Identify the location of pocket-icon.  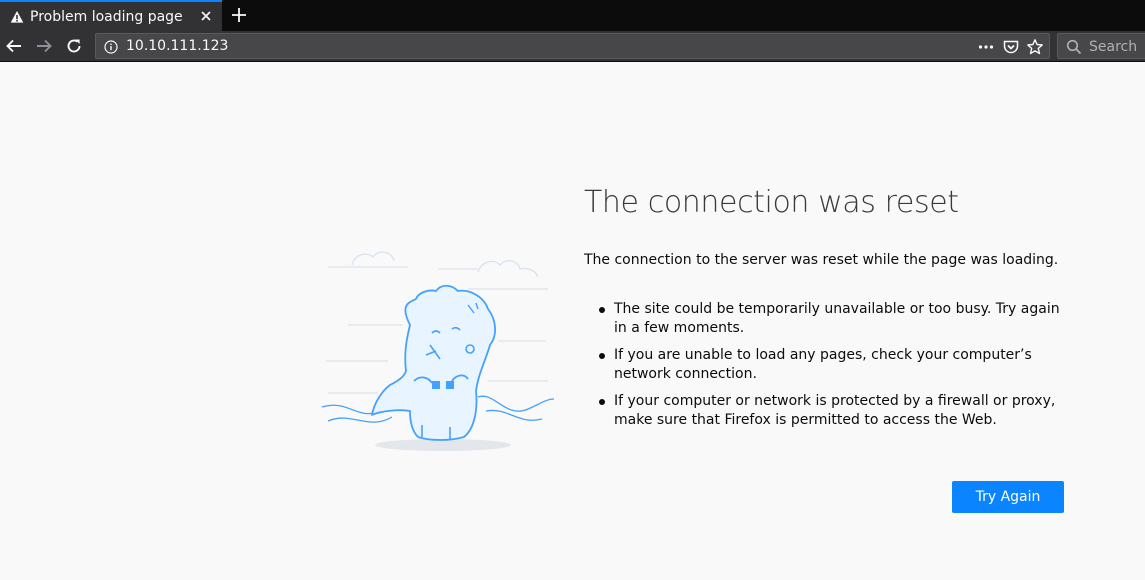
(1011, 47).